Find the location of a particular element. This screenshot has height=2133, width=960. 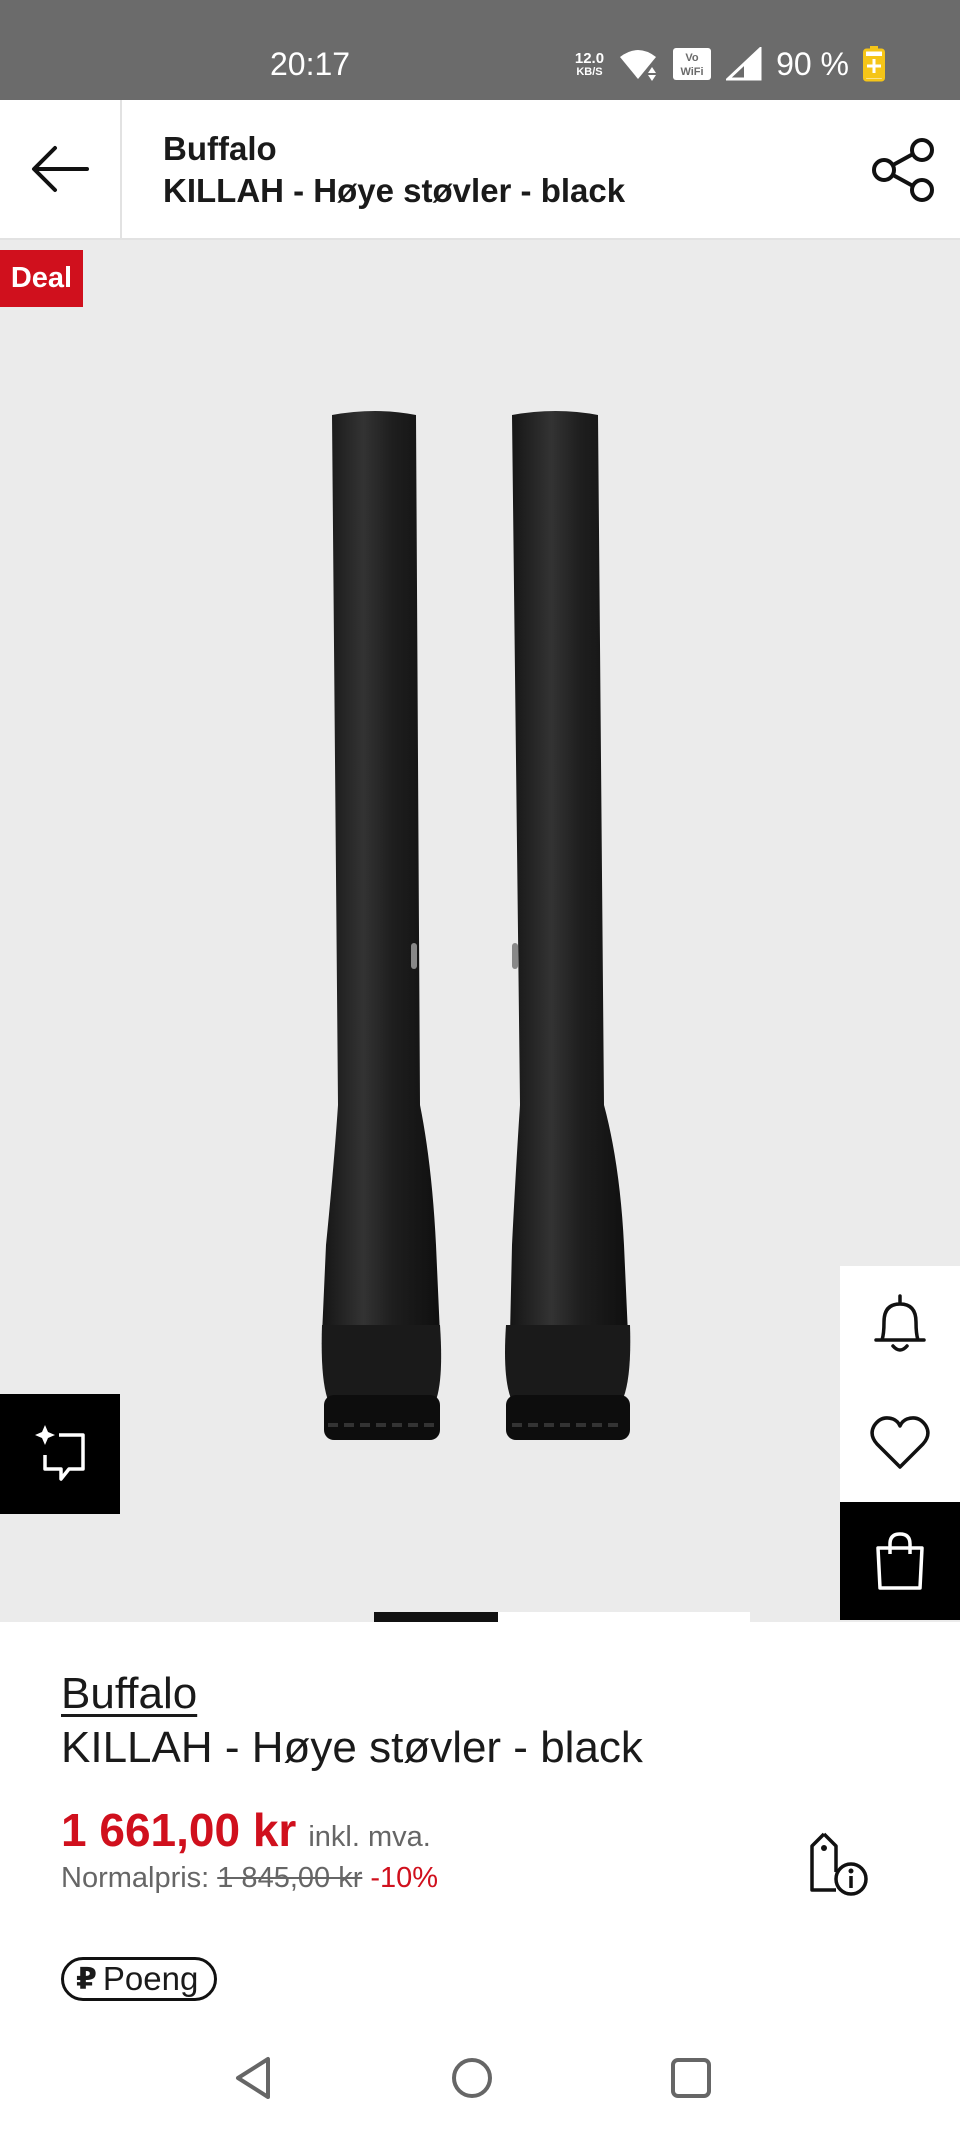

battery-charging-icon is located at coordinates (874, 64).